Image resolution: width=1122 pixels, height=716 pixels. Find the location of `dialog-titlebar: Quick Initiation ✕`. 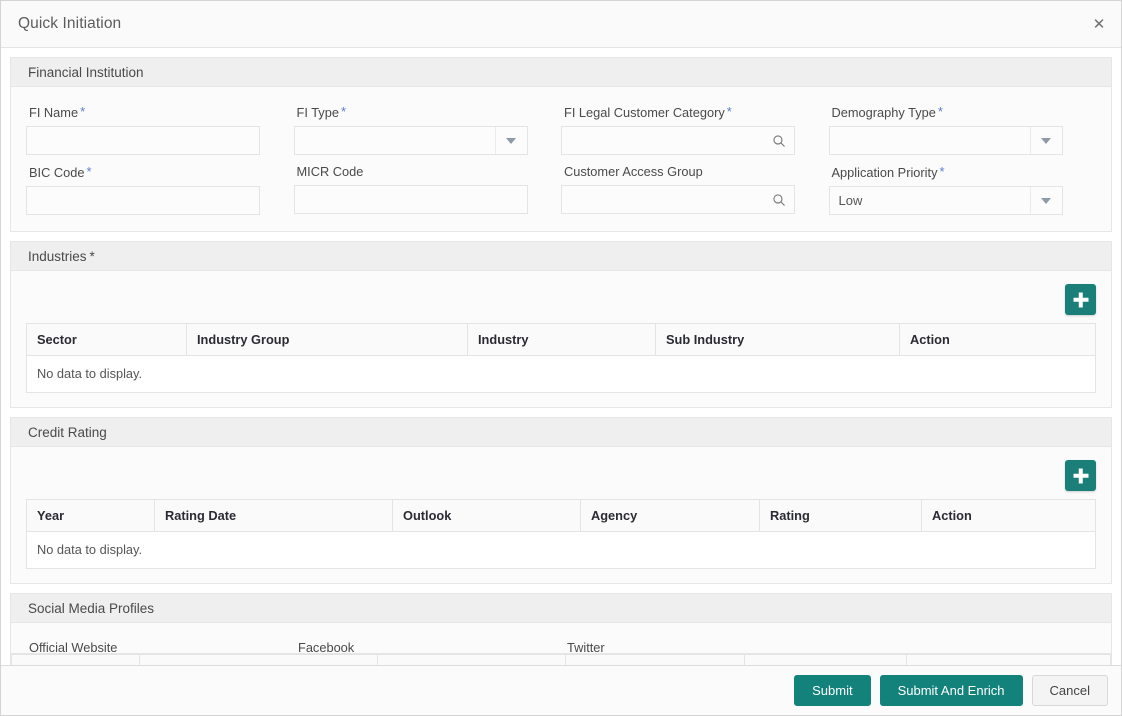

dialog-titlebar: Quick Initiation ✕ is located at coordinates (561, 24).